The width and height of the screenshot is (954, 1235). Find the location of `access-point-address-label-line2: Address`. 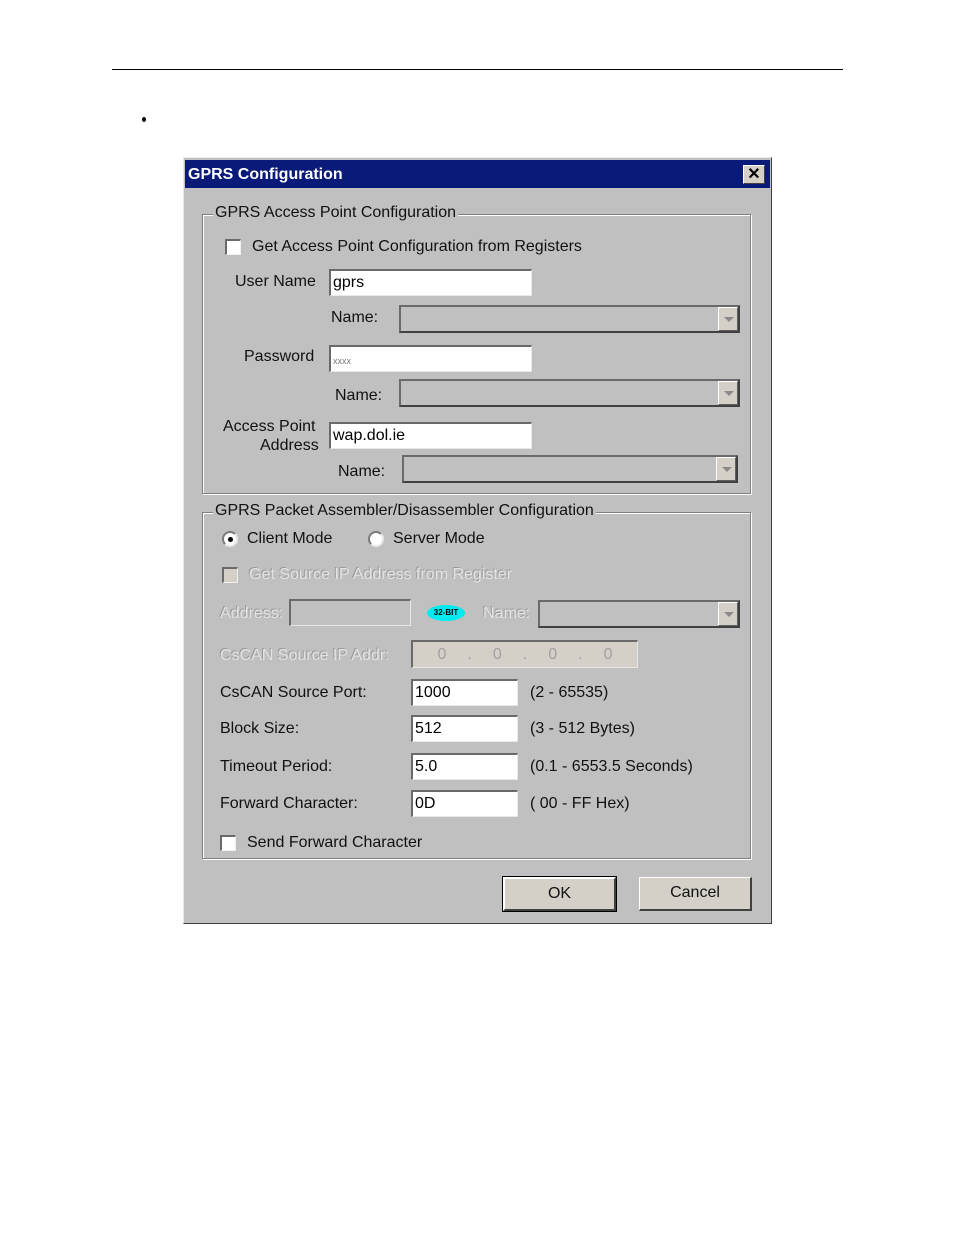

access-point-address-label-line2: Address is located at coordinates (289, 445).